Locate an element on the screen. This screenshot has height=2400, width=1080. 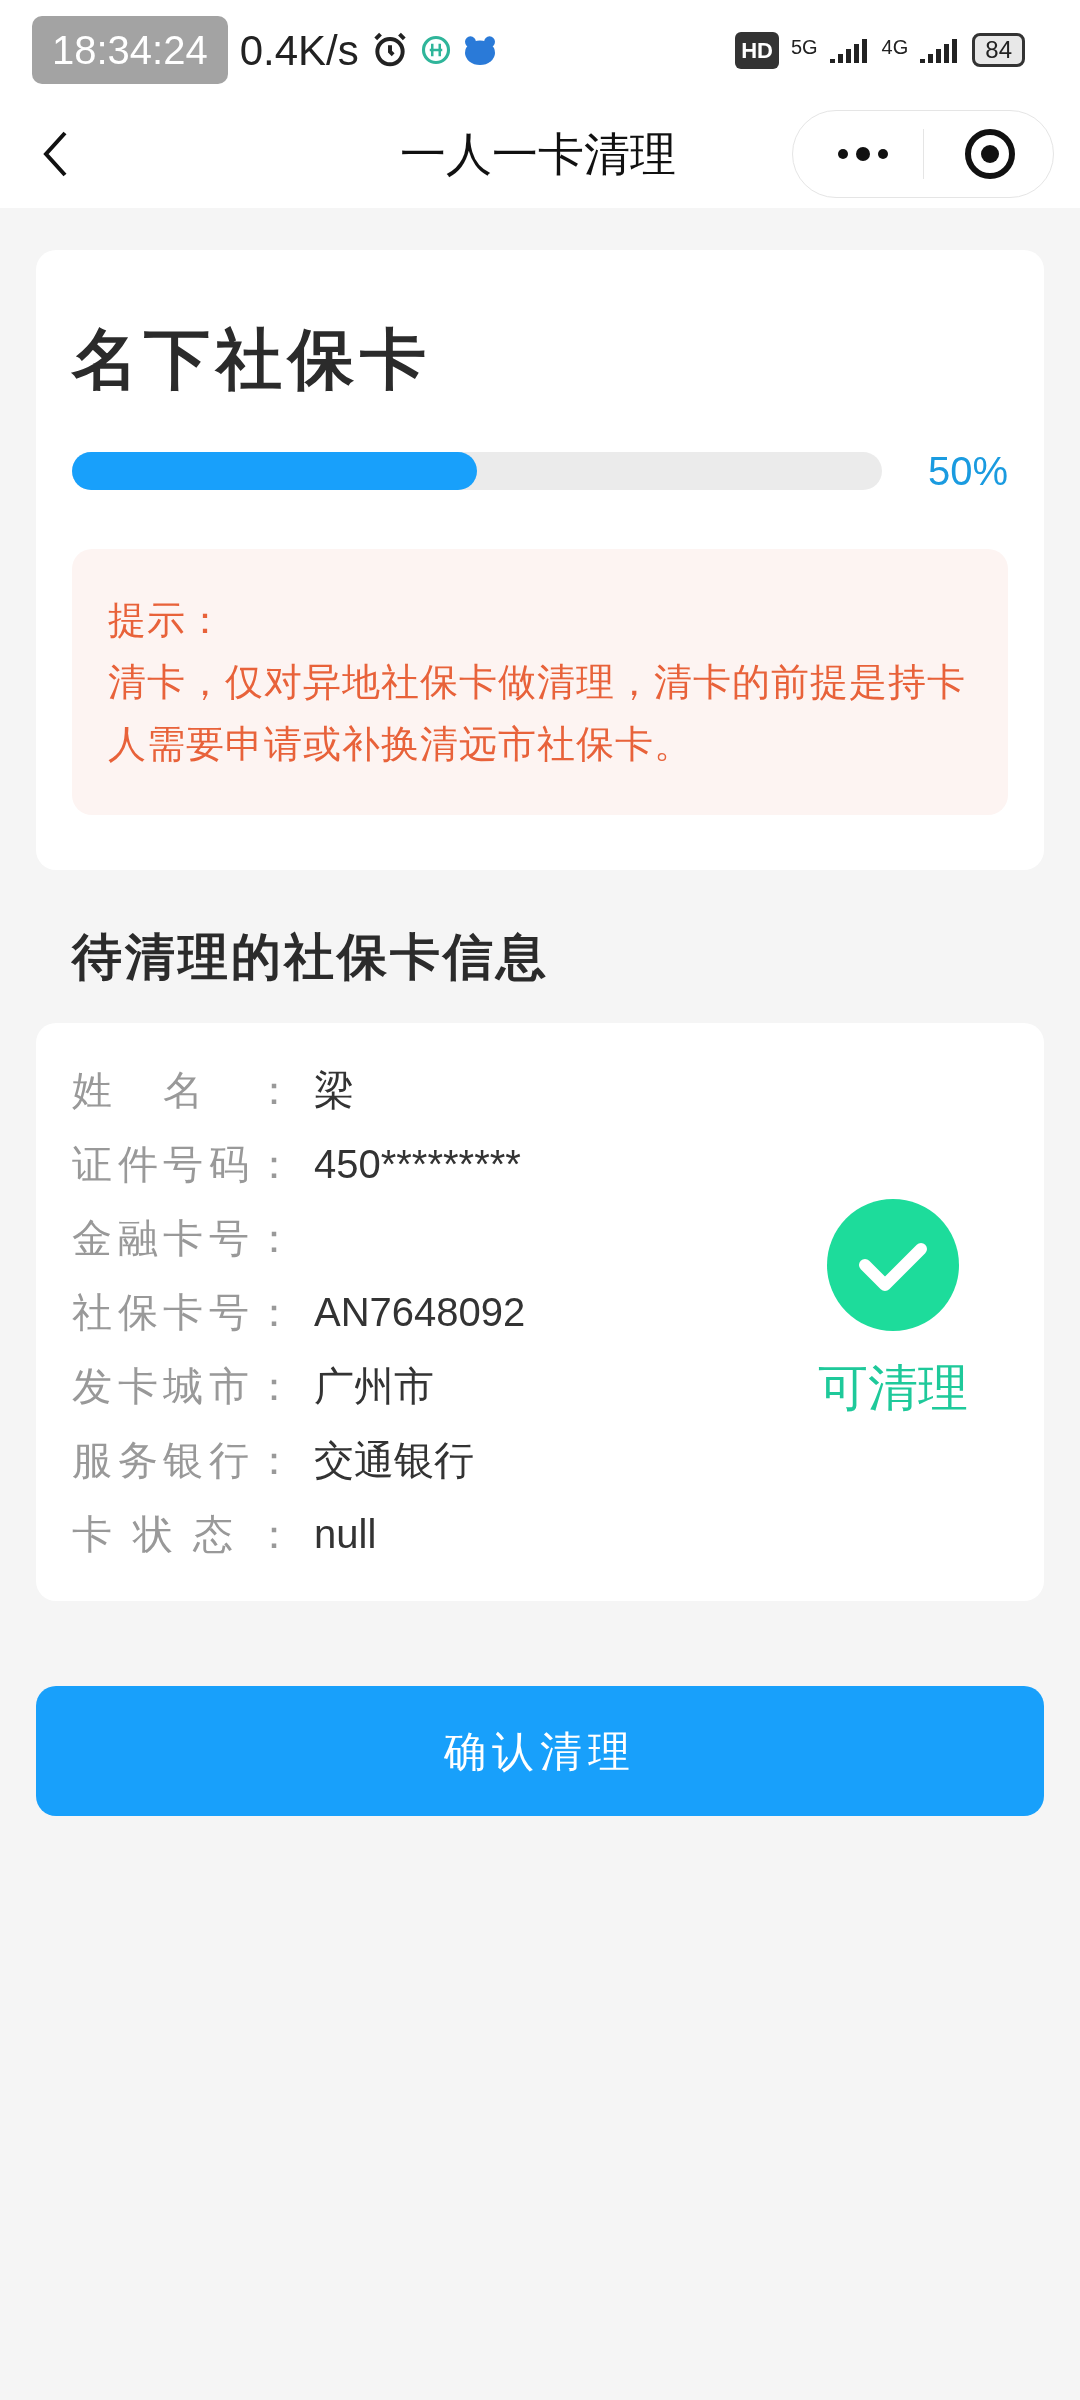
floating-clock: 18:34:24 is located at coordinates (130, 50).